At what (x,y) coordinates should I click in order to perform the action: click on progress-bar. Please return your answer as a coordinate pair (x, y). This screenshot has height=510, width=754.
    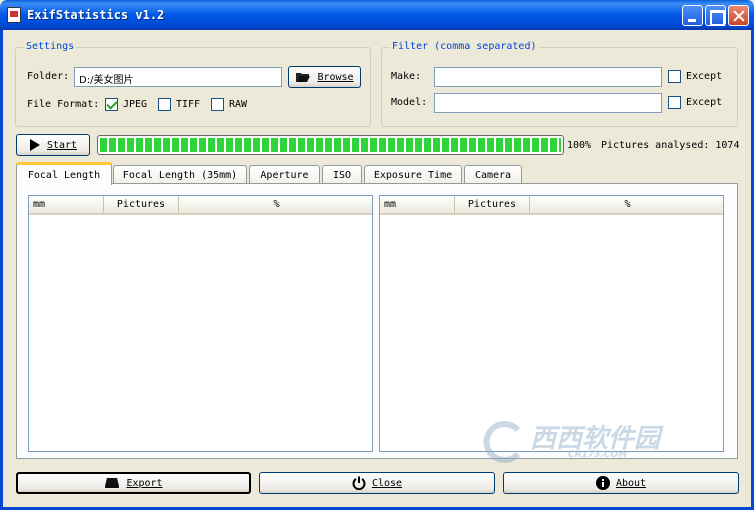
    Looking at the image, I should click on (330, 145).